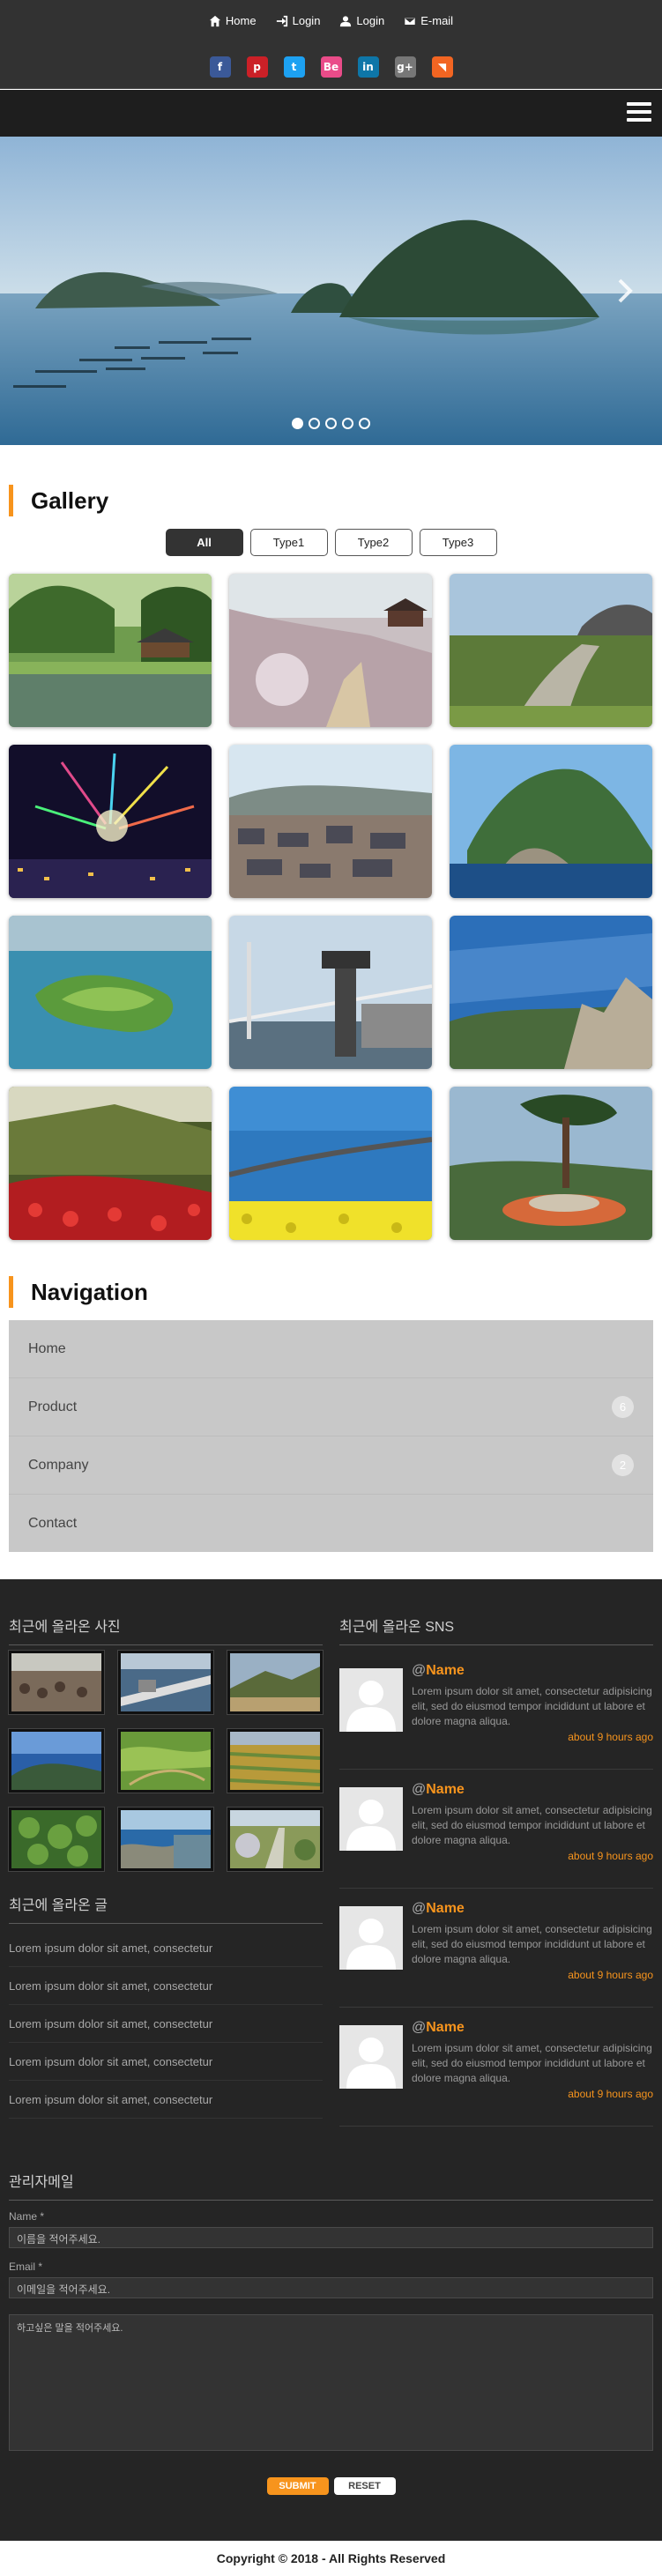 This screenshot has width=662, height=2576. I want to click on top-bar: Home Login Login E-mail f p t Be in g+ ◥, so click(331, 44).